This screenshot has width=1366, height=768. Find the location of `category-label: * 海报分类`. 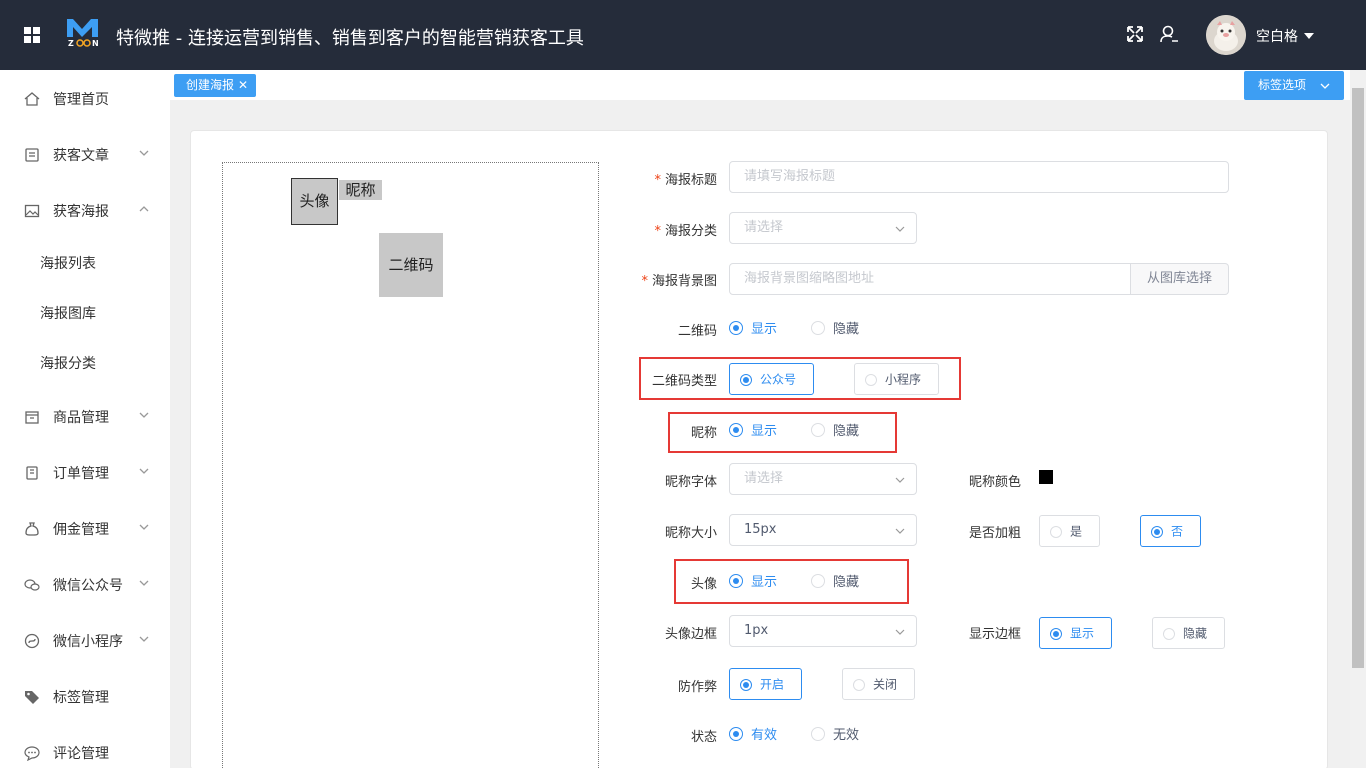

category-label: * 海报分类 is located at coordinates (685, 231).